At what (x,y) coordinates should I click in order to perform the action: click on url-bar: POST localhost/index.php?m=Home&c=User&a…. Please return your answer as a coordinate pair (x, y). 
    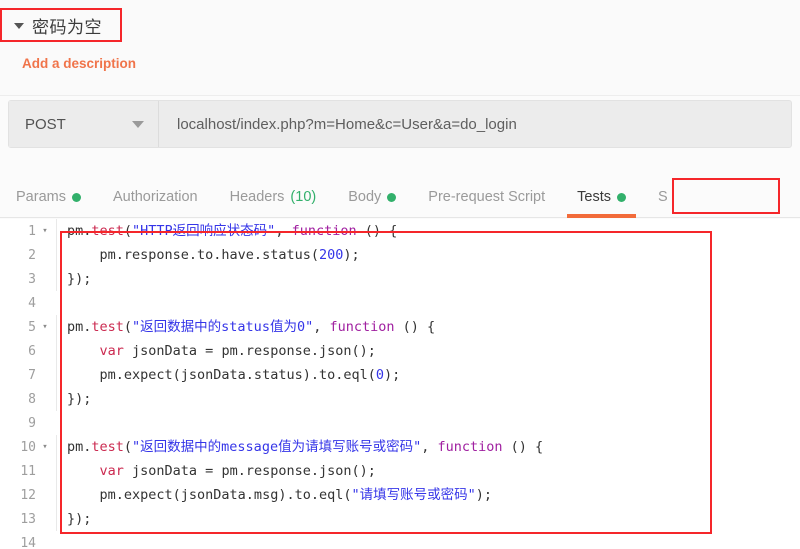
    Looking at the image, I should click on (400, 124).